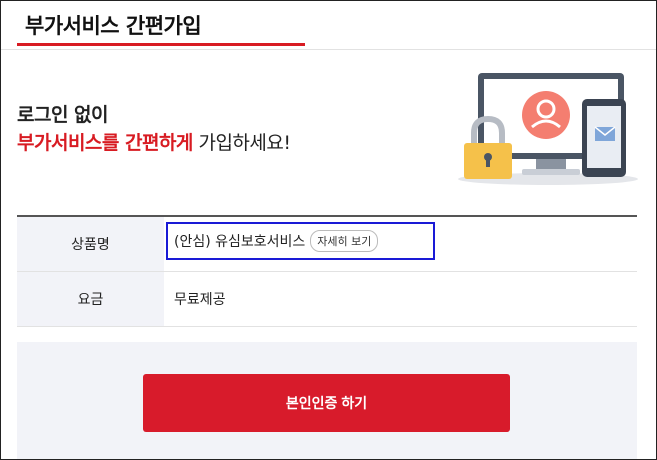  I want to click on user-avatar-icon, so click(546, 115).